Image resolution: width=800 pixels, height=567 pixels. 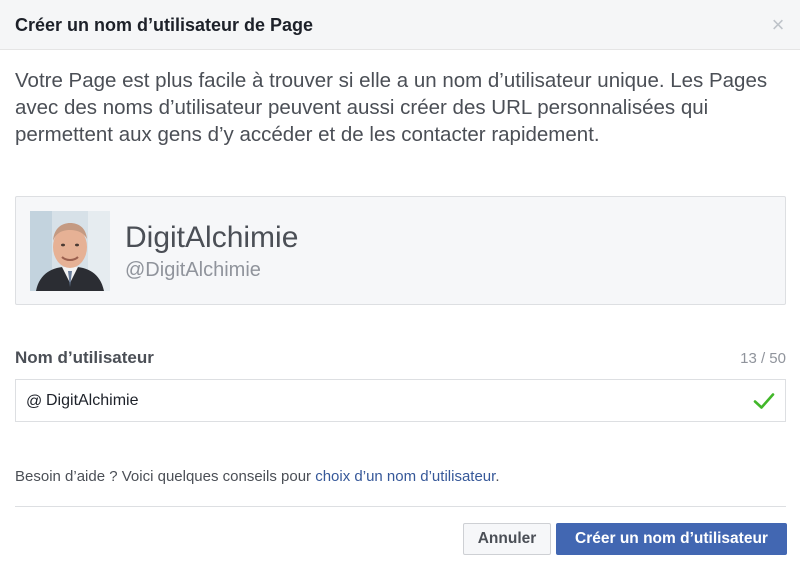 I want to click on username-tips-link: choix d’un nom d’utilisateur, so click(x=405, y=476).